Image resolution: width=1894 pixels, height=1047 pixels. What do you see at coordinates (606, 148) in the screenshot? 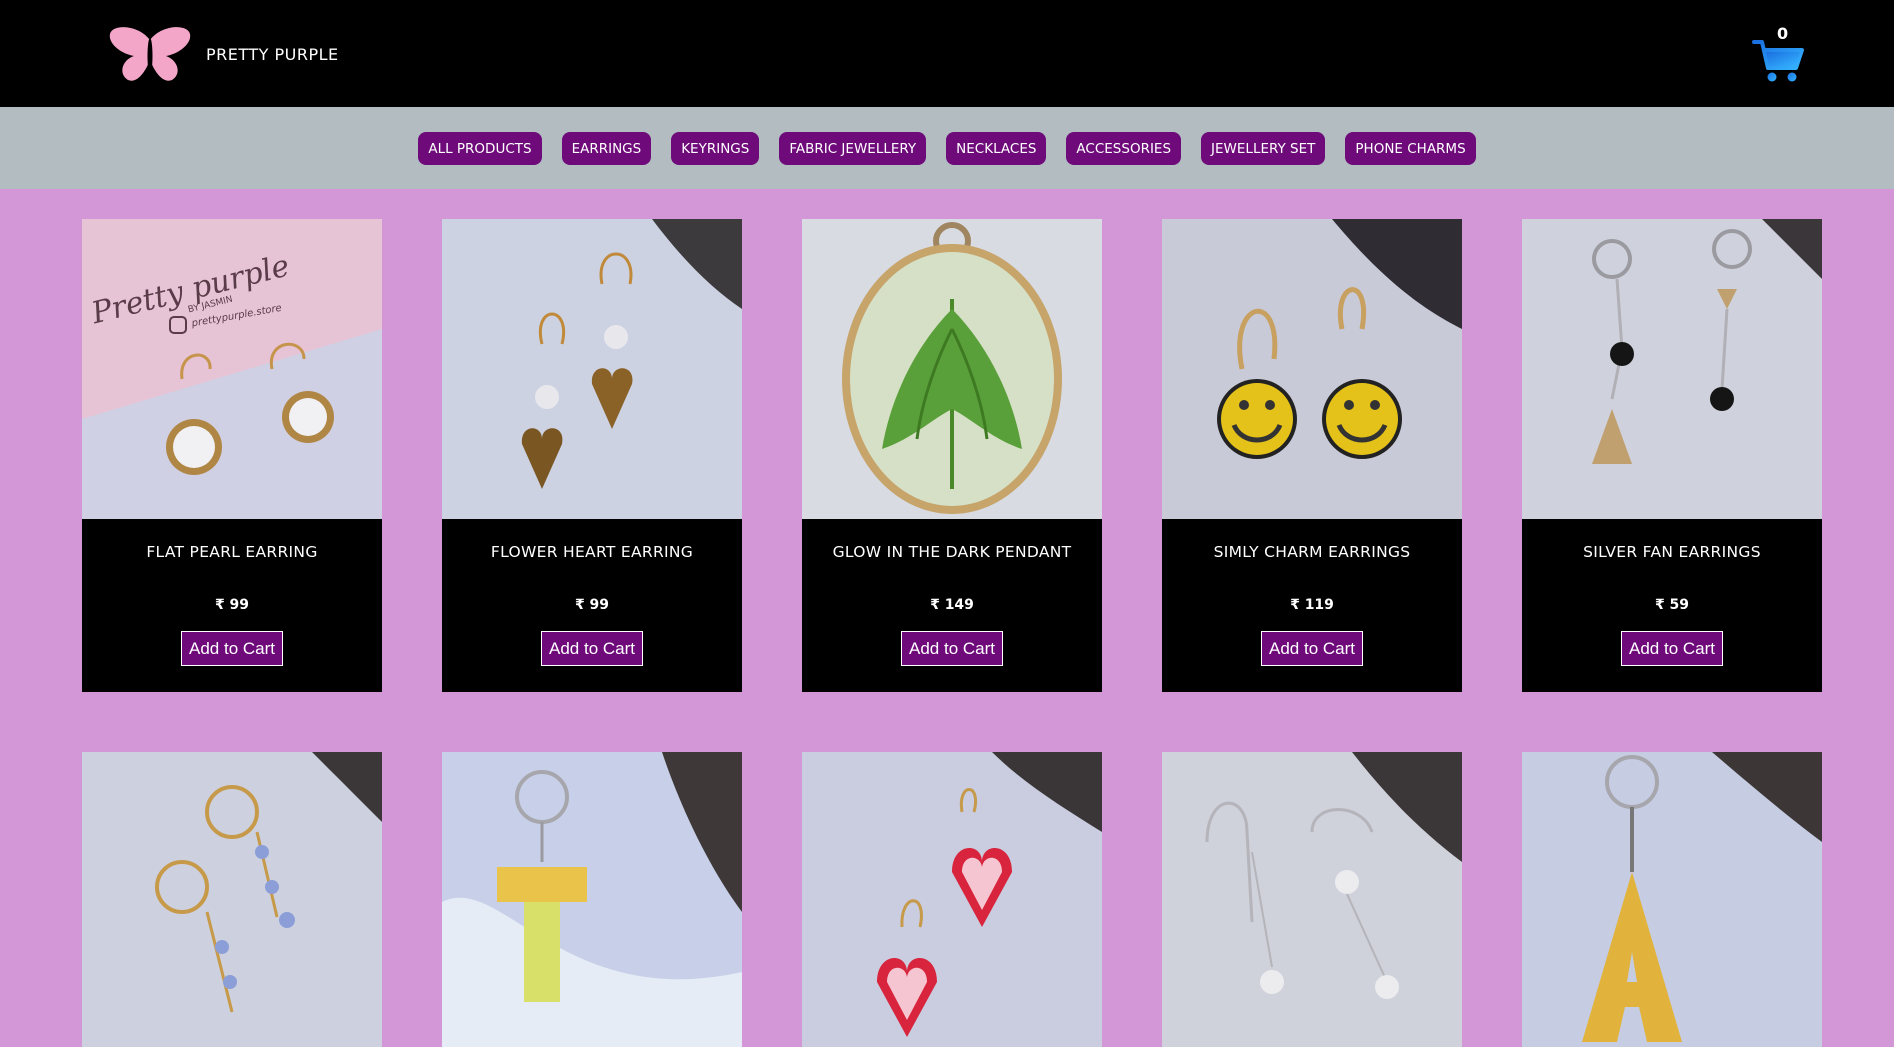
I see `category-earrings: EARRINGS` at bounding box center [606, 148].